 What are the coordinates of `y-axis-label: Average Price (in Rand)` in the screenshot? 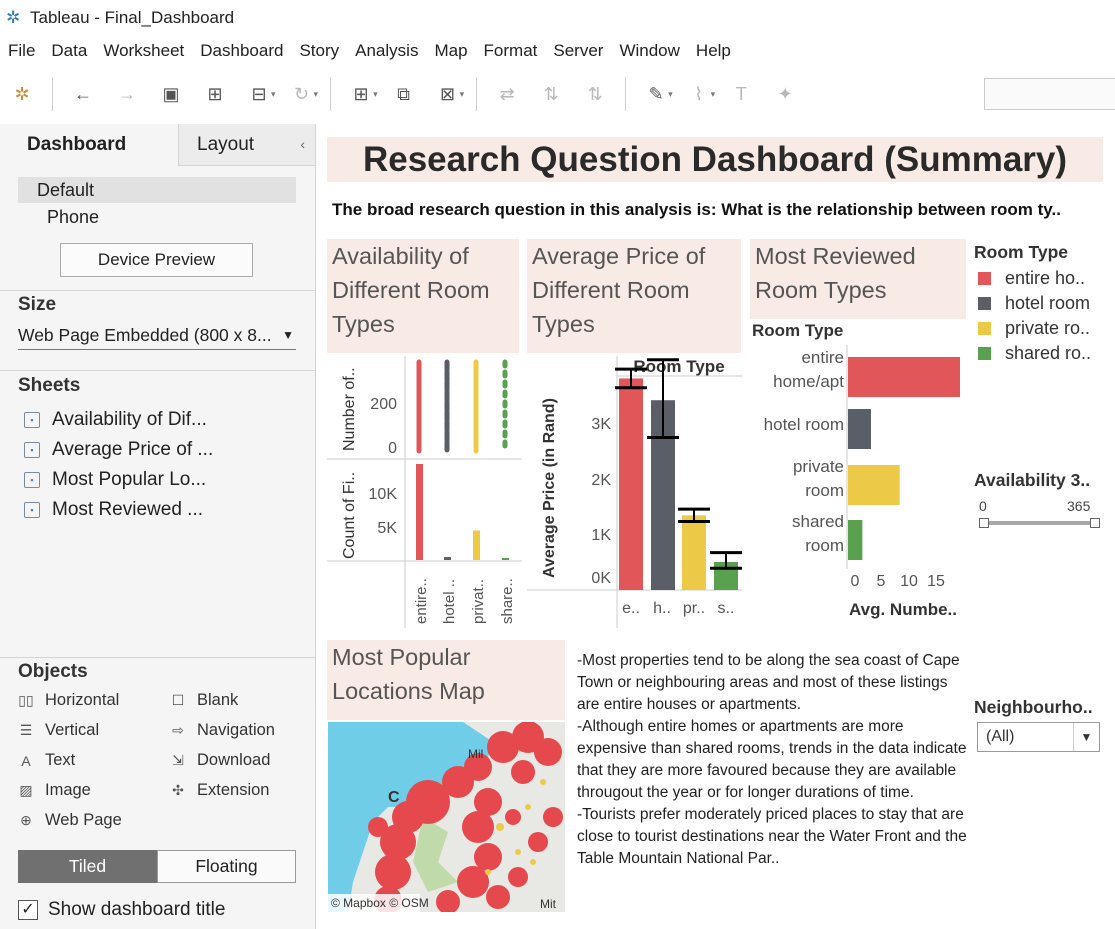 It's located at (549, 488).